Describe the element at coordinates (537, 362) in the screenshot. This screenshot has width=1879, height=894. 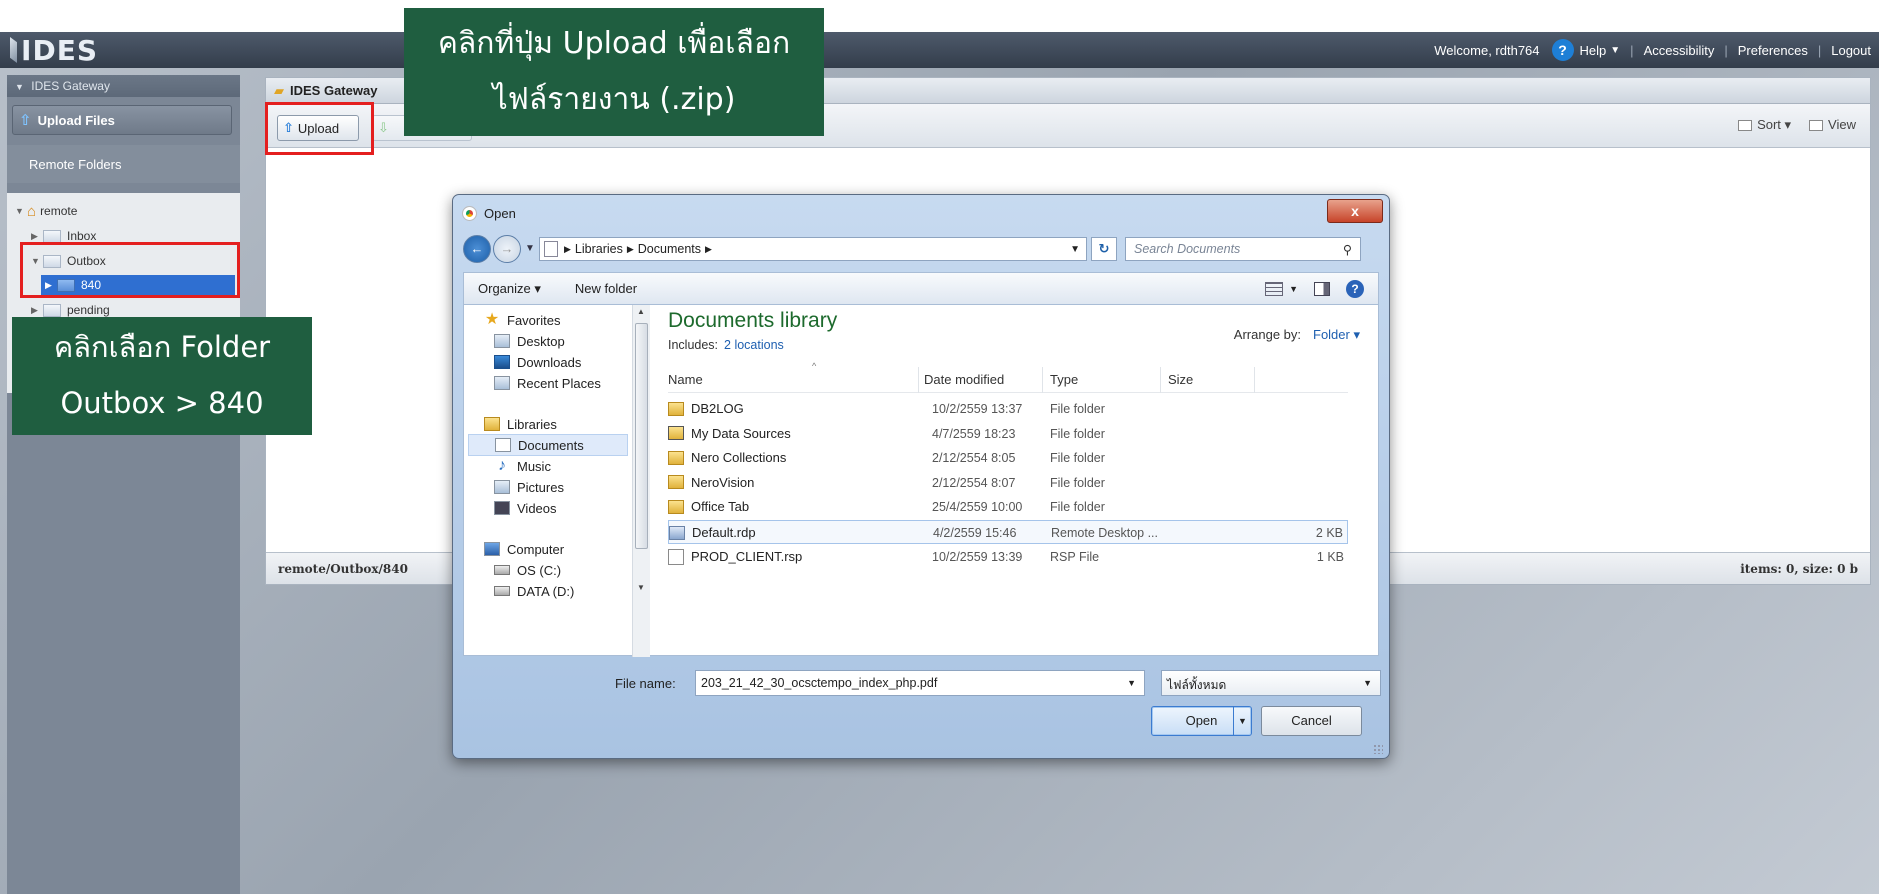
I see `nav-item-downloads: Downloads` at that location.